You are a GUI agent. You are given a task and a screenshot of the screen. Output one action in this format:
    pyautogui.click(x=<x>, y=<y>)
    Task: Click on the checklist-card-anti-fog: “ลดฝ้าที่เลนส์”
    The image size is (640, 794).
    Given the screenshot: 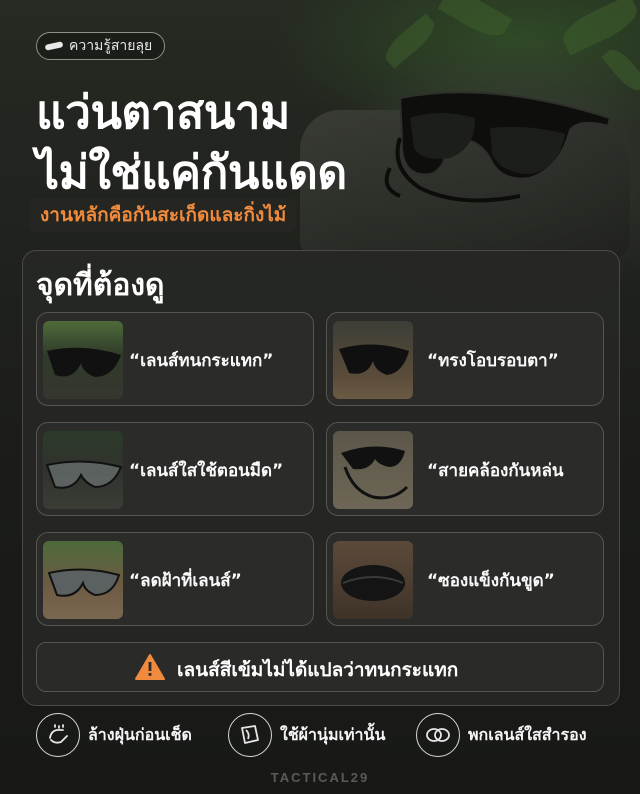 What is the action you would take?
    pyautogui.click(x=175, y=579)
    